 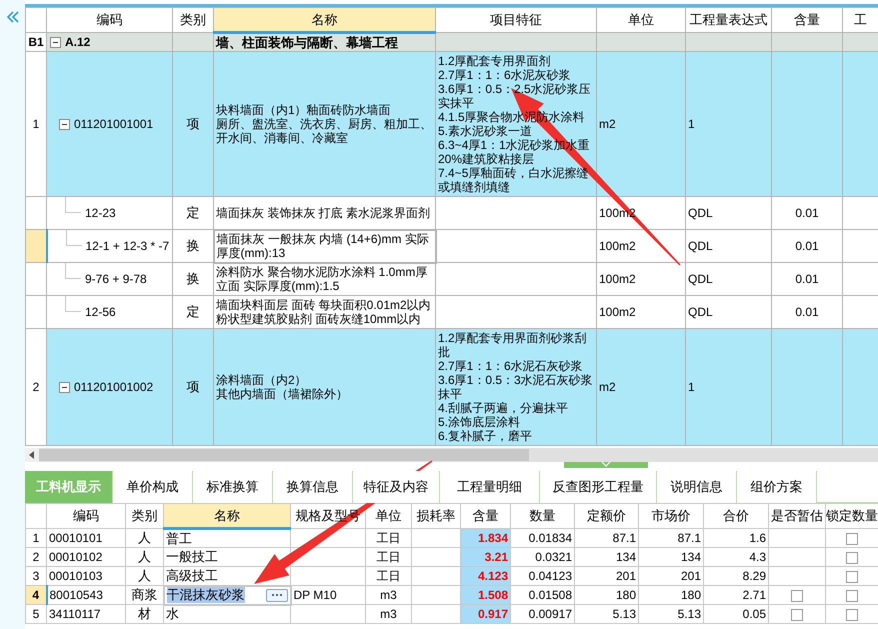 What do you see at coordinates (261, 380) in the screenshot?
I see `item-name: 涂料墙面（内2）` at bounding box center [261, 380].